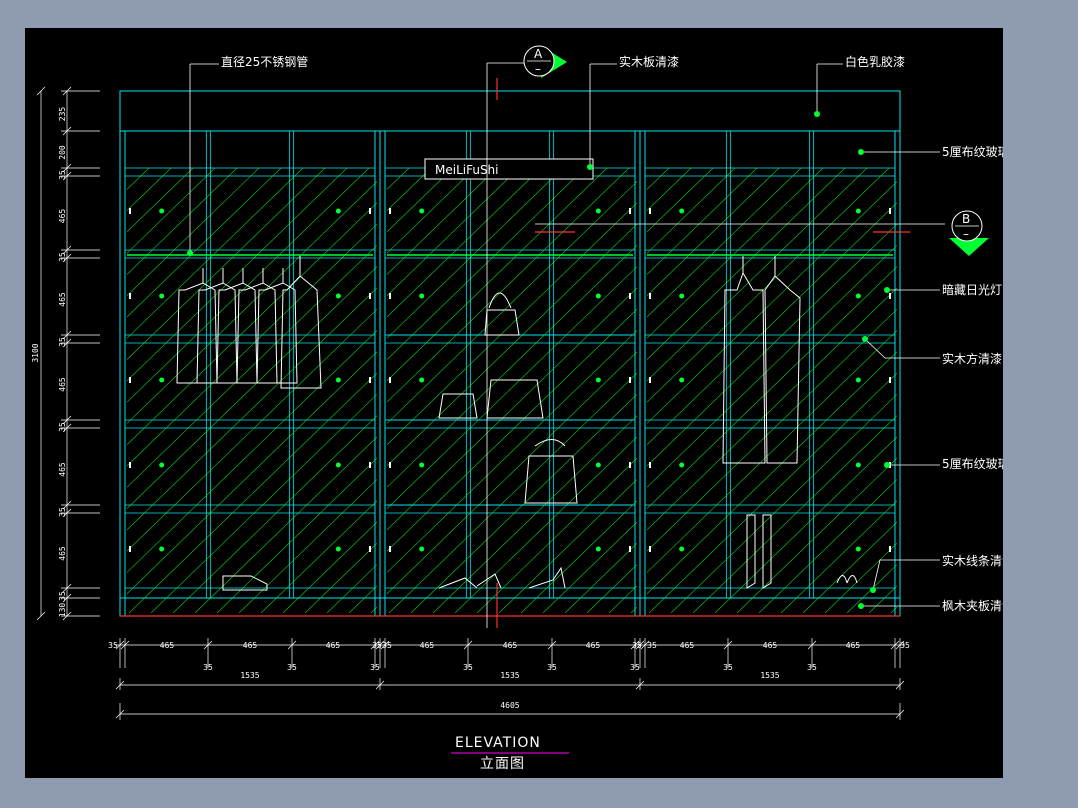 The width and height of the screenshot is (1078, 808). I want to click on bdim1-9: 35, so click(637, 645).